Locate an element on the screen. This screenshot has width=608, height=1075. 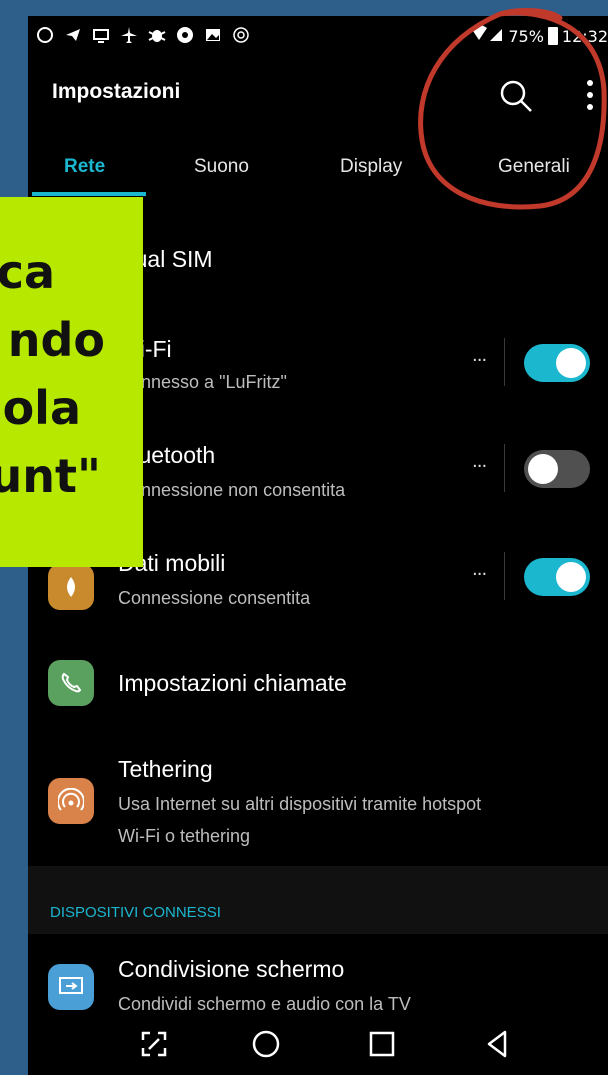
setting-subtitle: Connessione non consentita is located at coordinates (232, 490).